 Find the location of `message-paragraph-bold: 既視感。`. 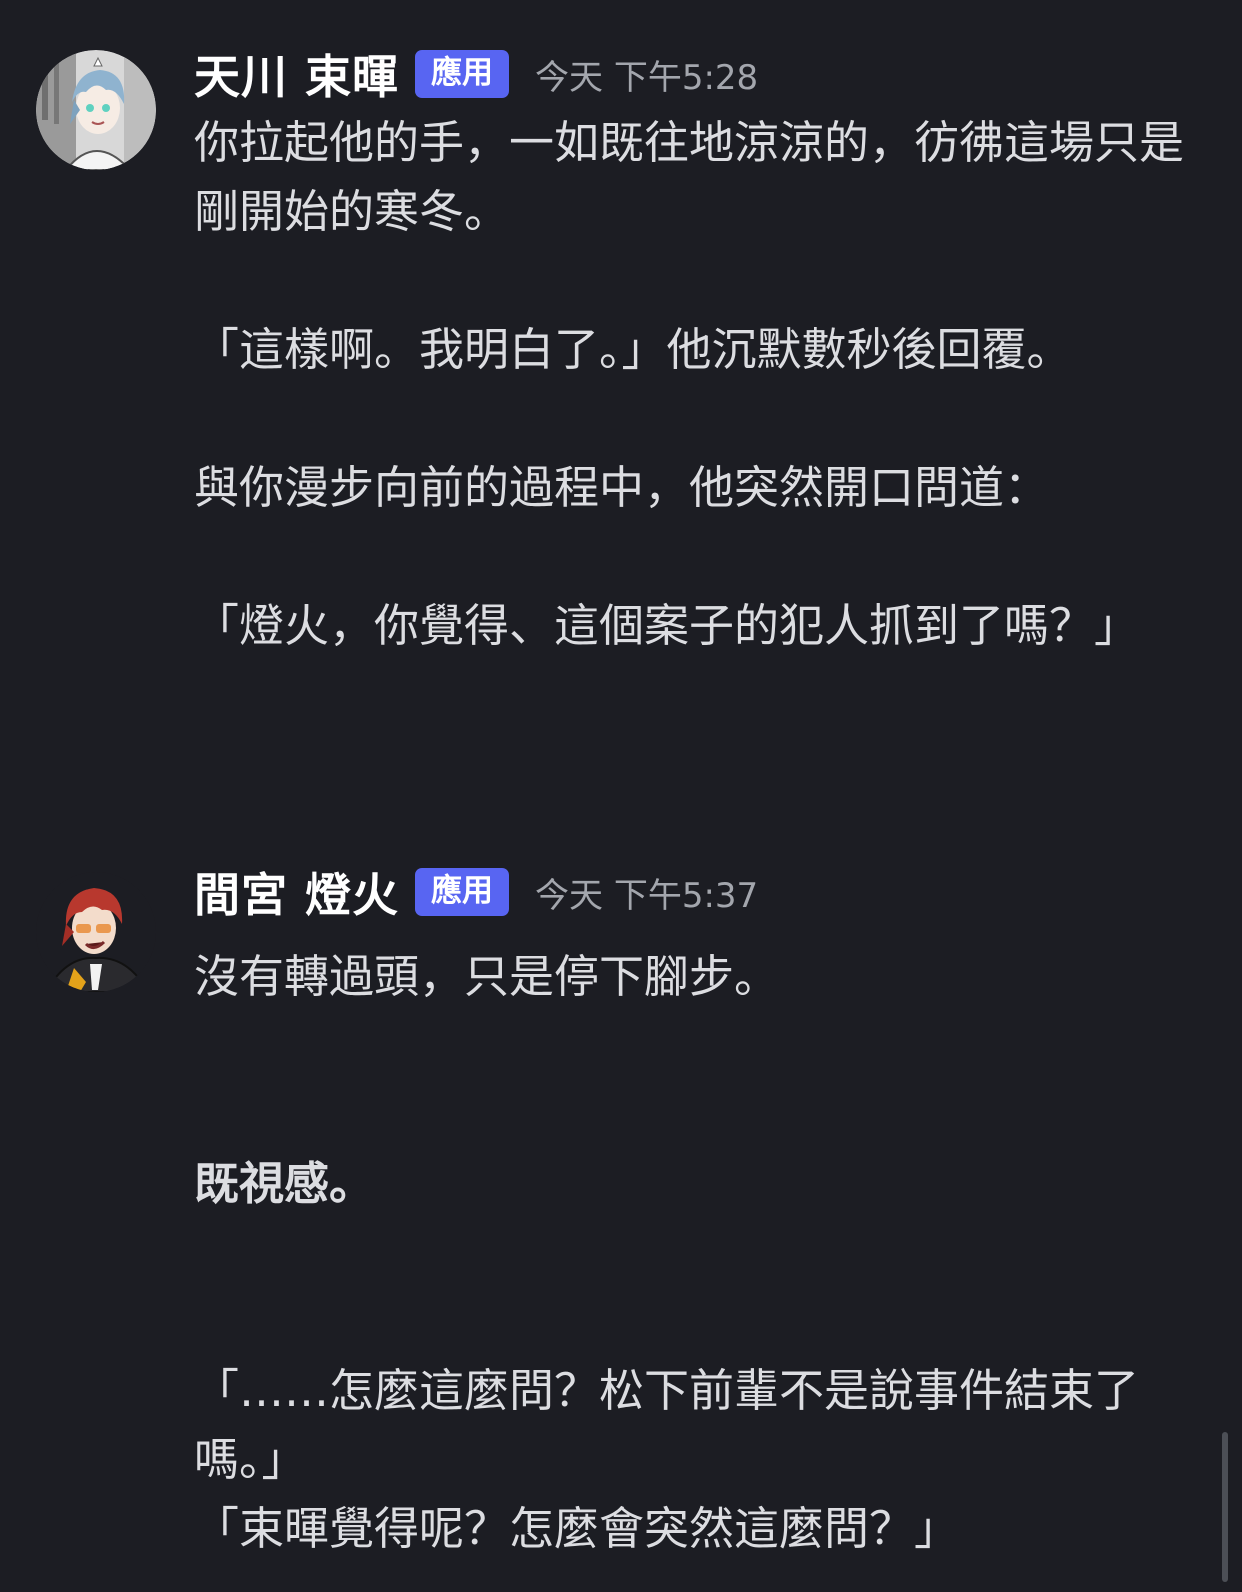

message-paragraph-bold: 既視感。 is located at coordinates (284, 1183).